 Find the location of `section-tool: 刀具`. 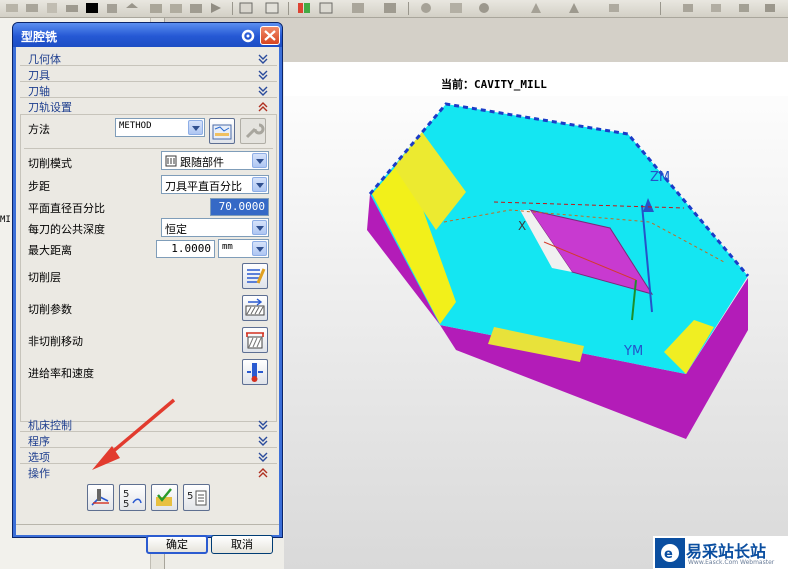

section-tool: 刀具 is located at coordinates (148, 74).